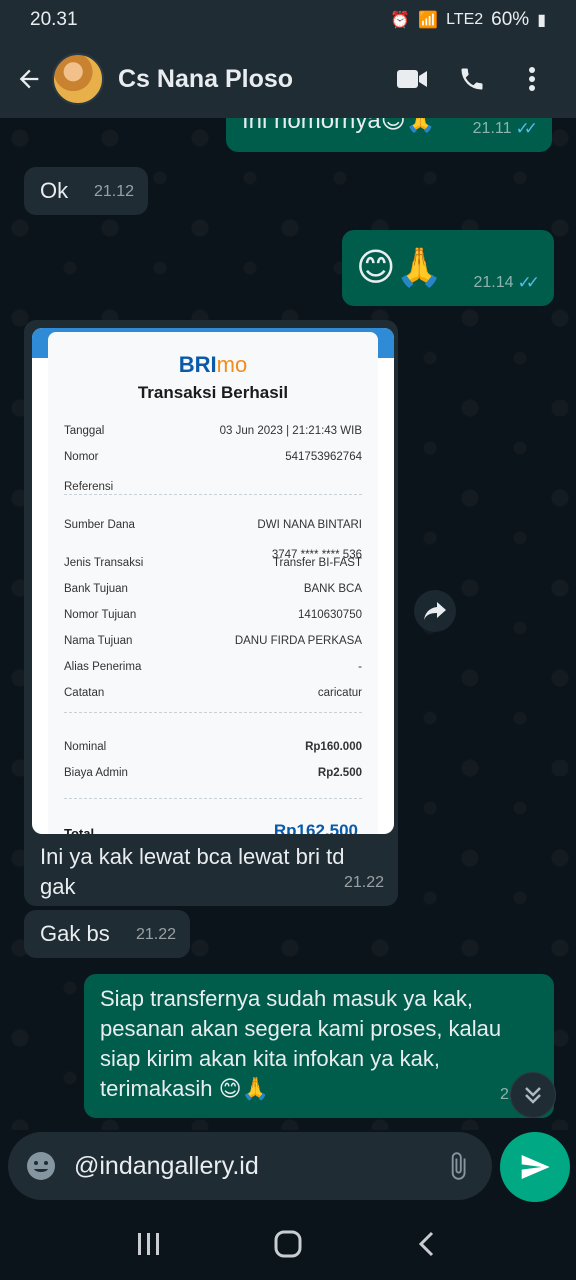  I want to click on message-time: 21.11, so click(492, 128).